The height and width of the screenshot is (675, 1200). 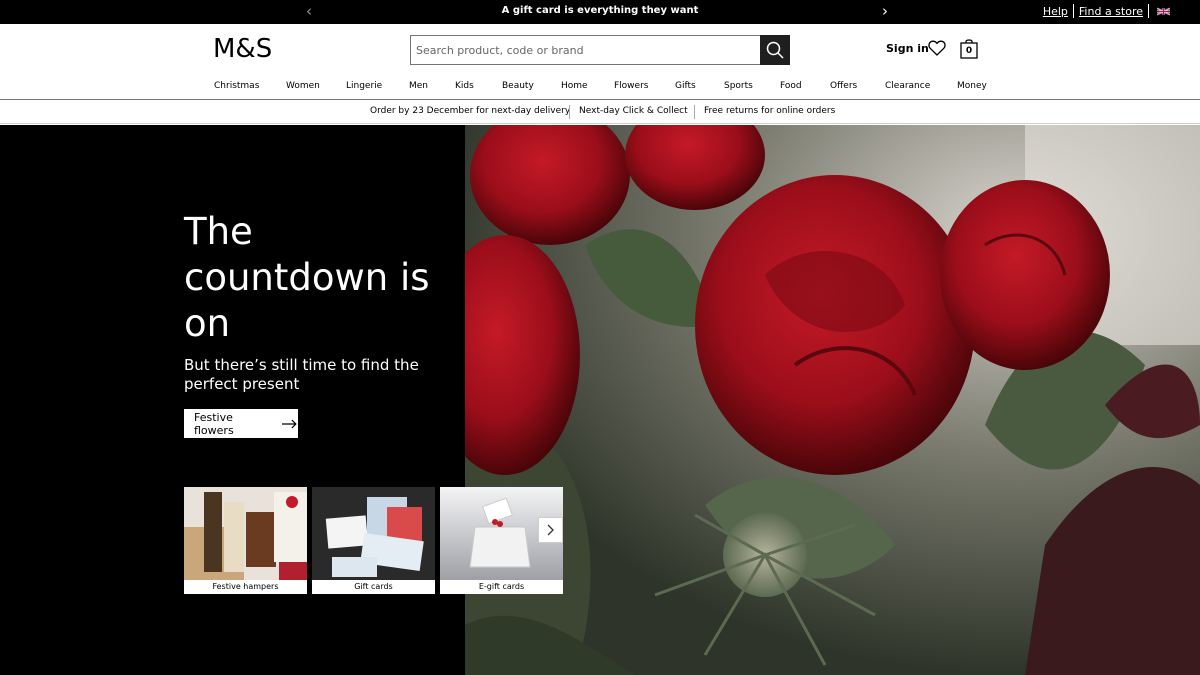 I want to click on chevron-right-icon, so click(x=550, y=530).